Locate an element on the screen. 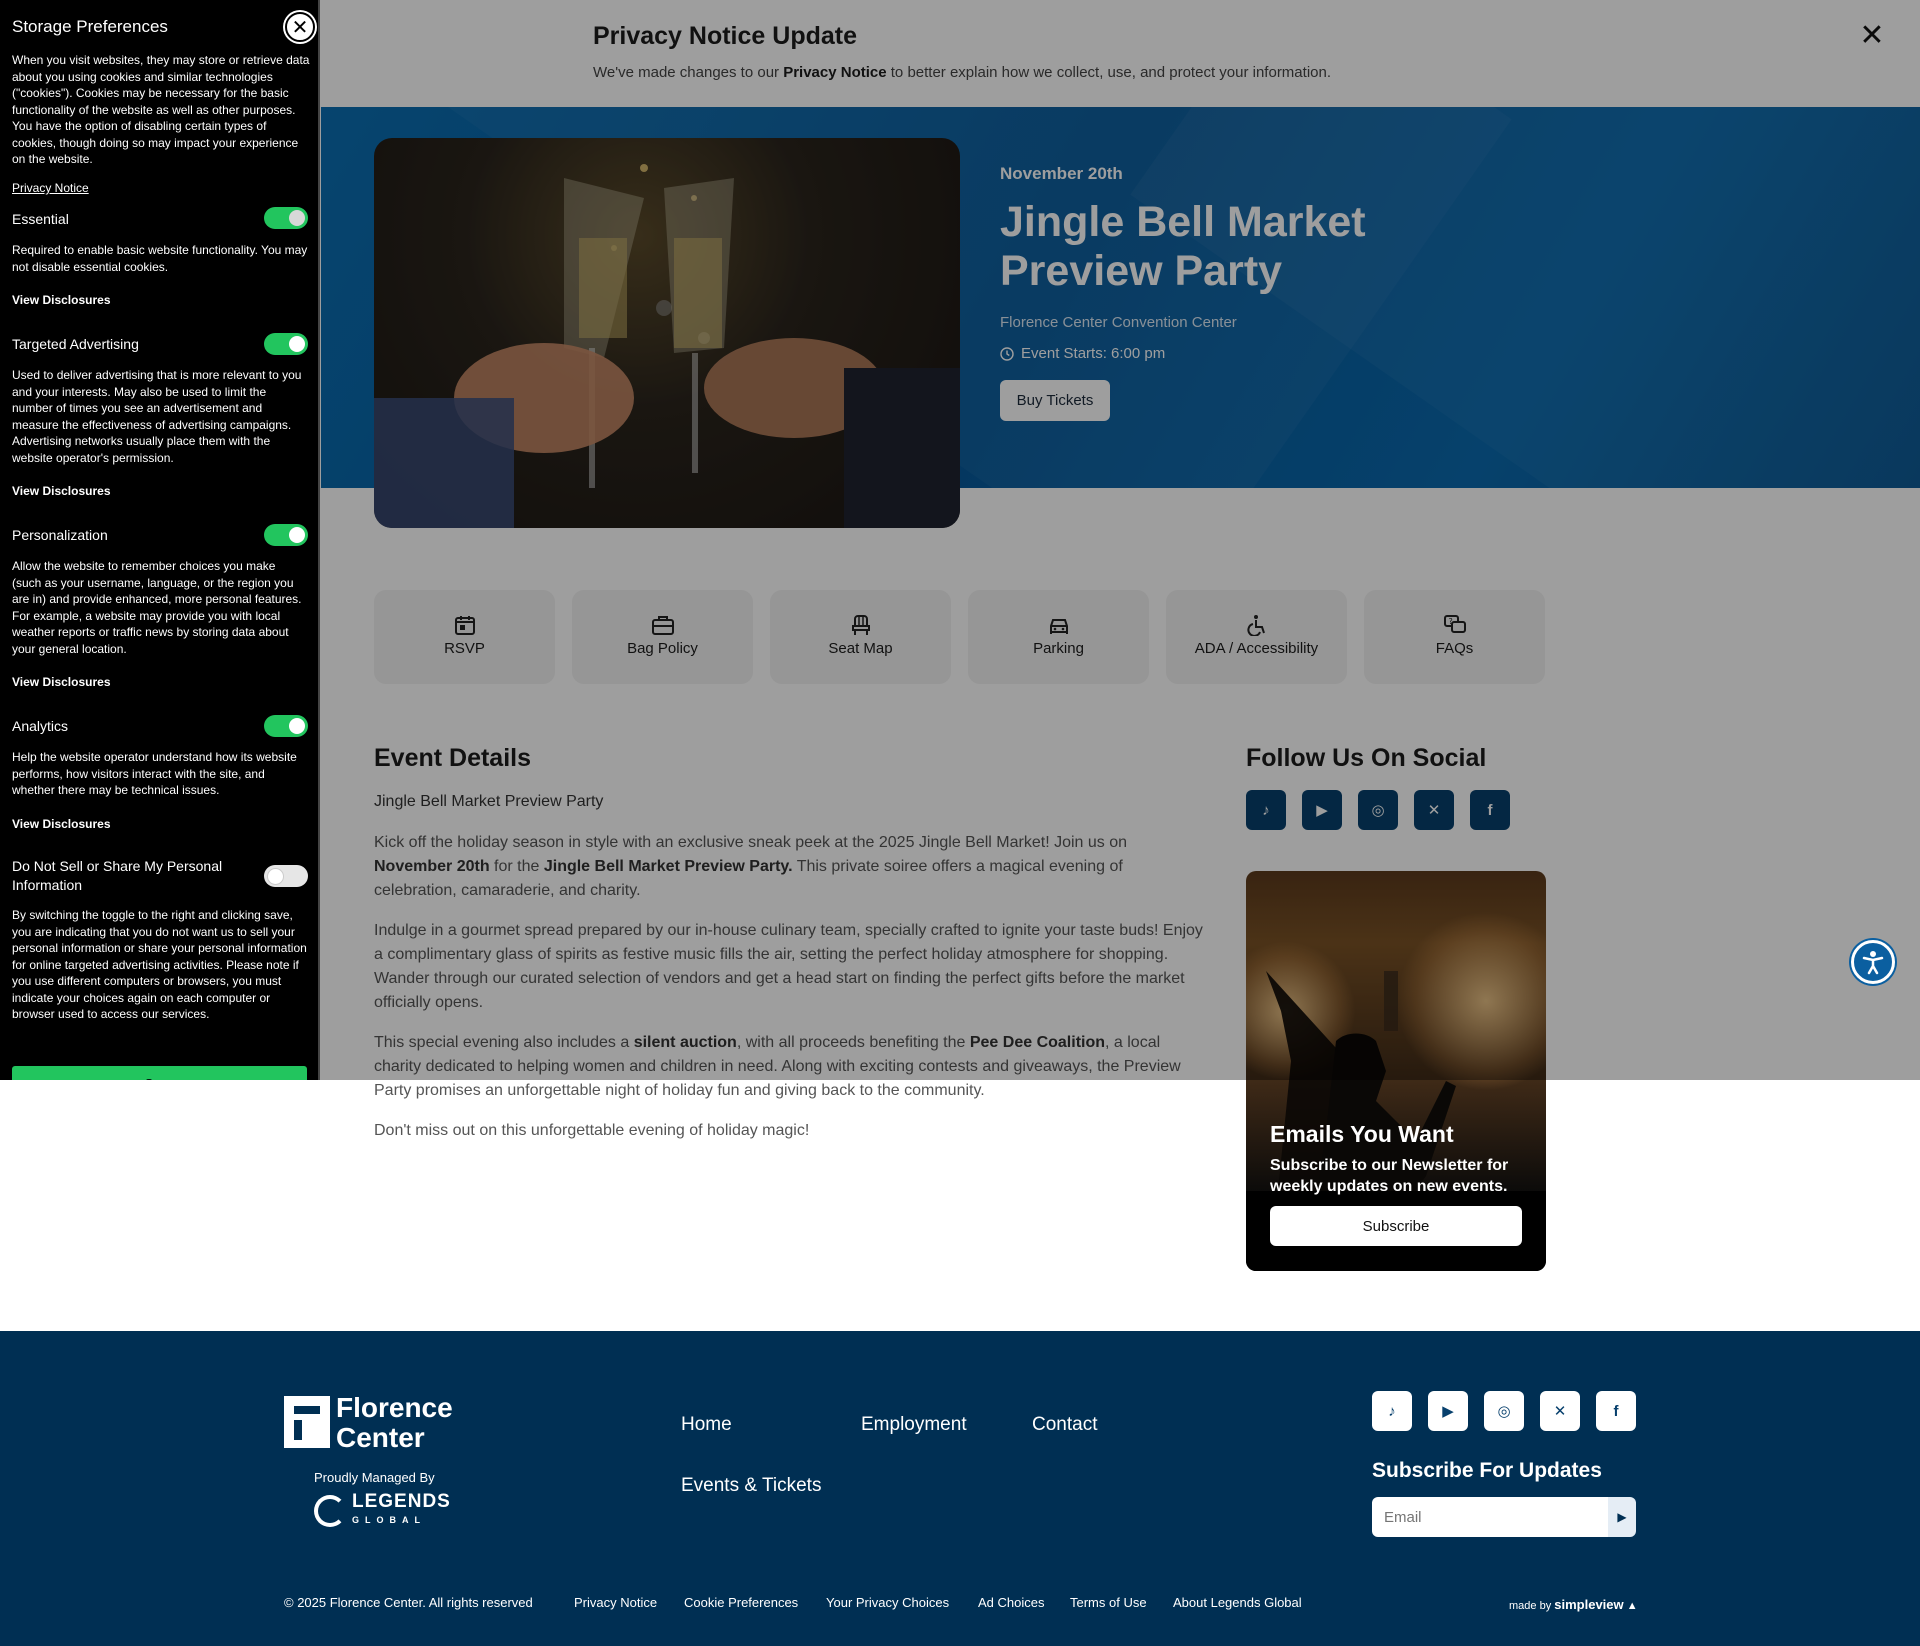 The image size is (1920, 1646). toggle-essential is located at coordinates (286, 218).